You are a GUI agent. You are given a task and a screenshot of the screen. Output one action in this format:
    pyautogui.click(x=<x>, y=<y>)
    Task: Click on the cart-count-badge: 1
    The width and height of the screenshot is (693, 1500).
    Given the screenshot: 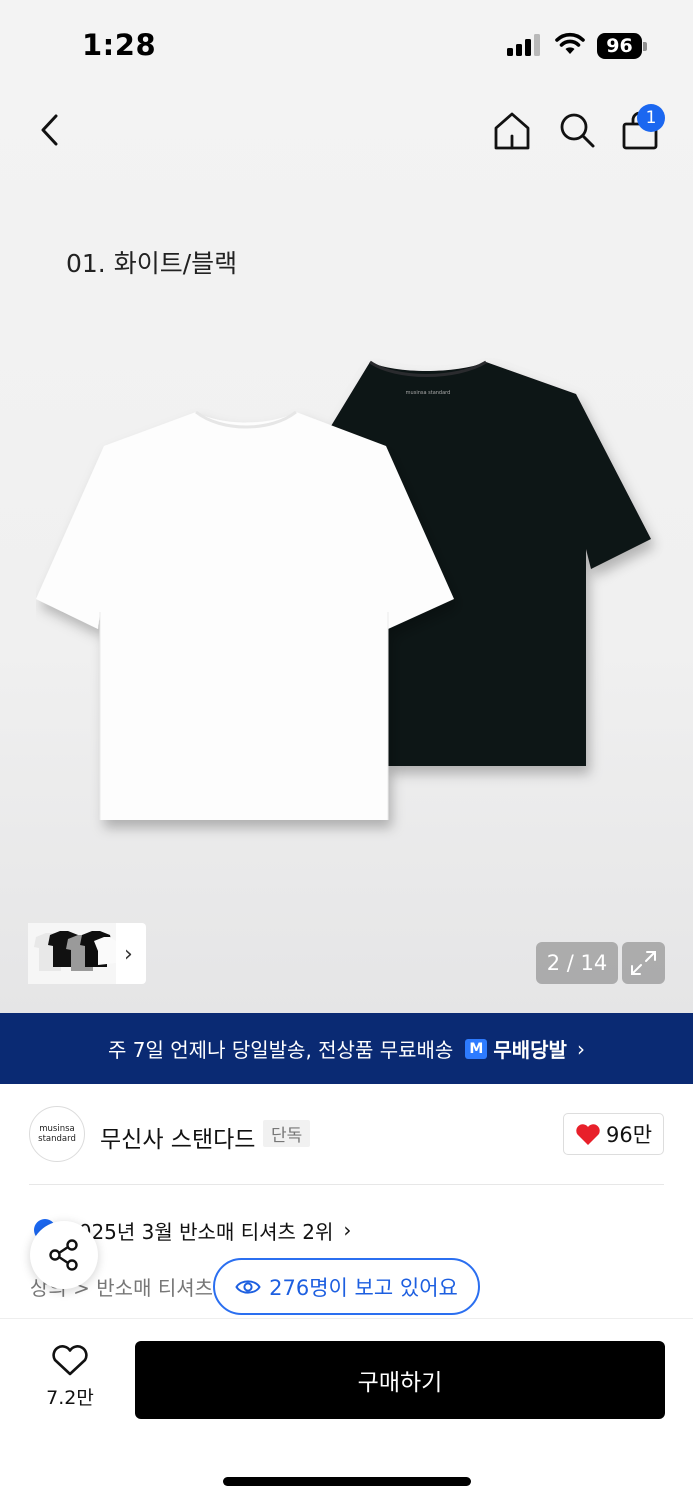 What is the action you would take?
    pyautogui.click(x=651, y=118)
    